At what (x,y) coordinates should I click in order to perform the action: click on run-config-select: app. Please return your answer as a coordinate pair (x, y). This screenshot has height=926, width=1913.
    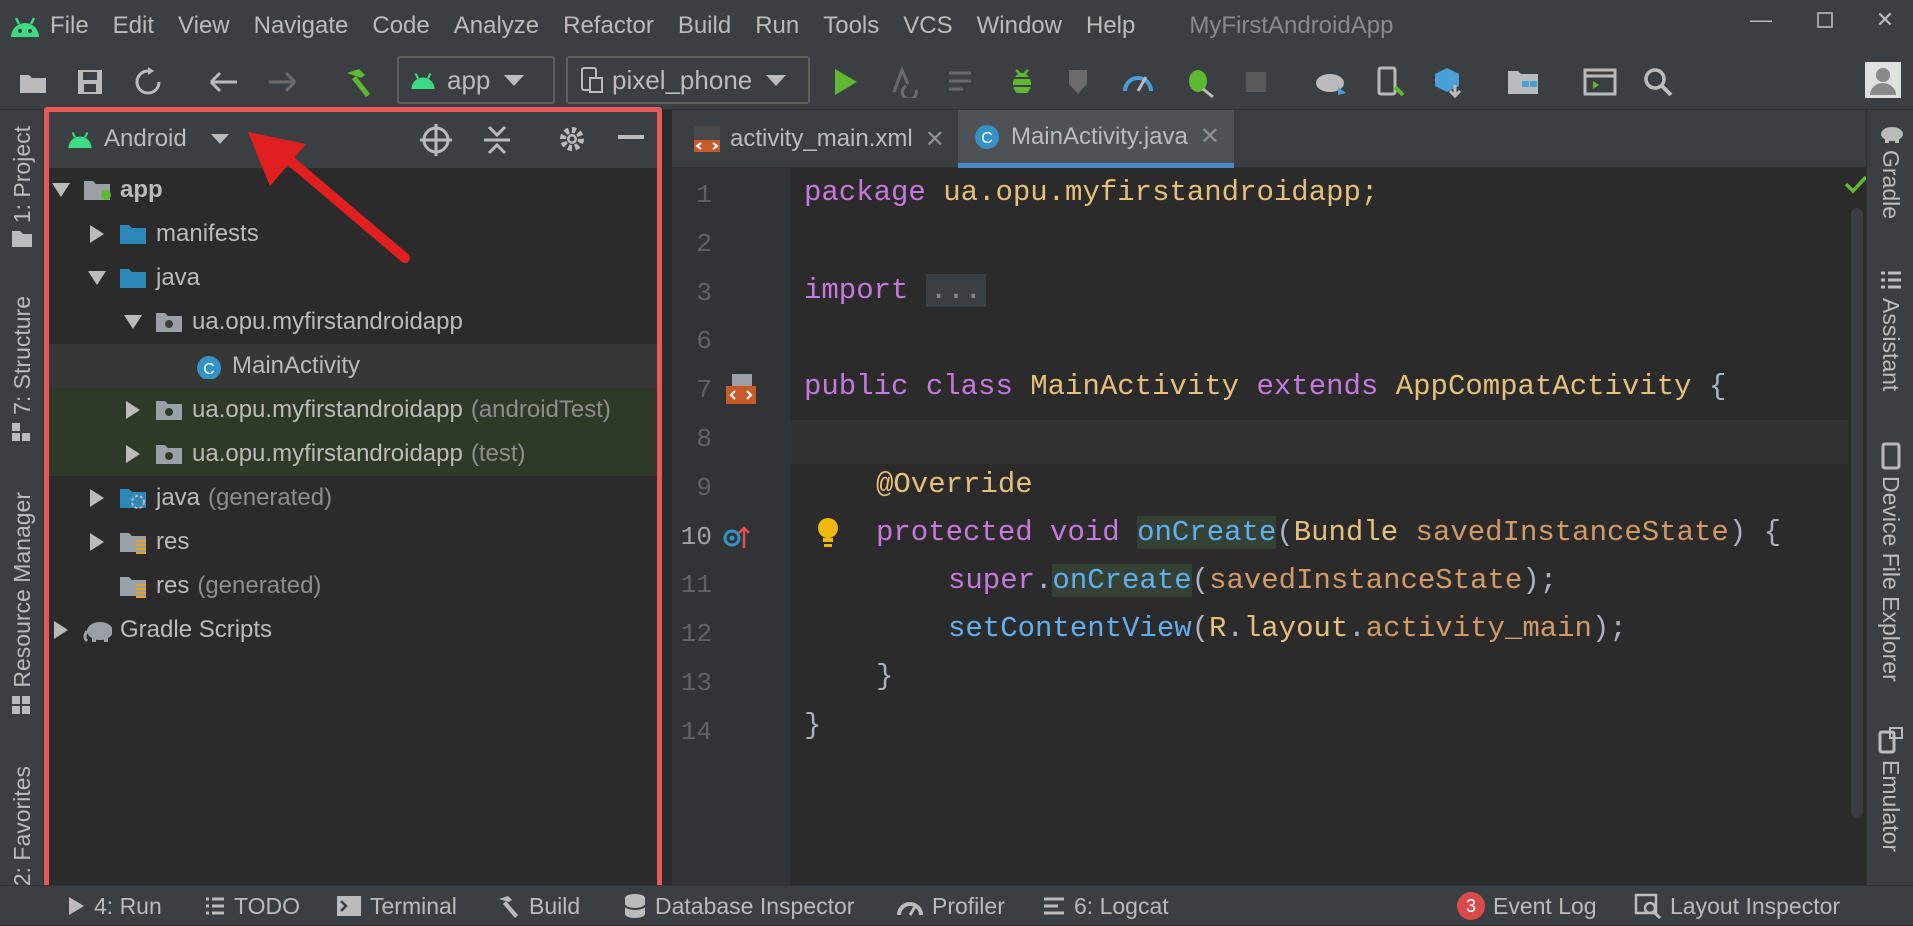
    Looking at the image, I should click on (476, 80).